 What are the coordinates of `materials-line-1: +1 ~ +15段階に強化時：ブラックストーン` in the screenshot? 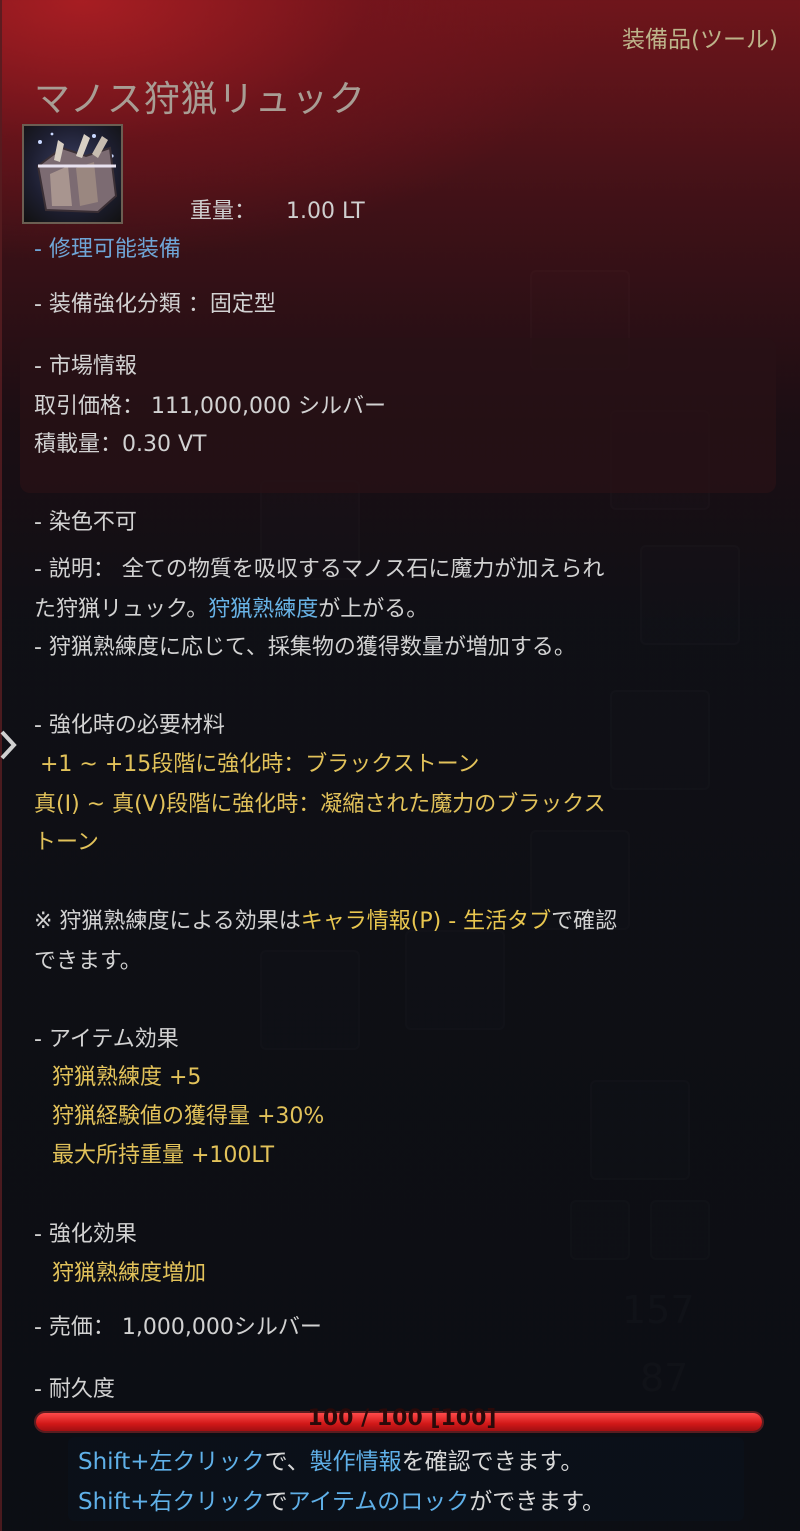 It's located at (260, 764).